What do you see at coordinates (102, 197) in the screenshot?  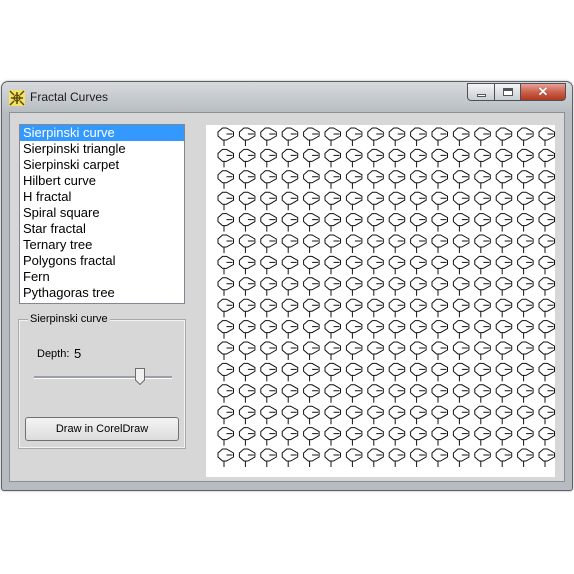 I see `list-item: H fractal` at bounding box center [102, 197].